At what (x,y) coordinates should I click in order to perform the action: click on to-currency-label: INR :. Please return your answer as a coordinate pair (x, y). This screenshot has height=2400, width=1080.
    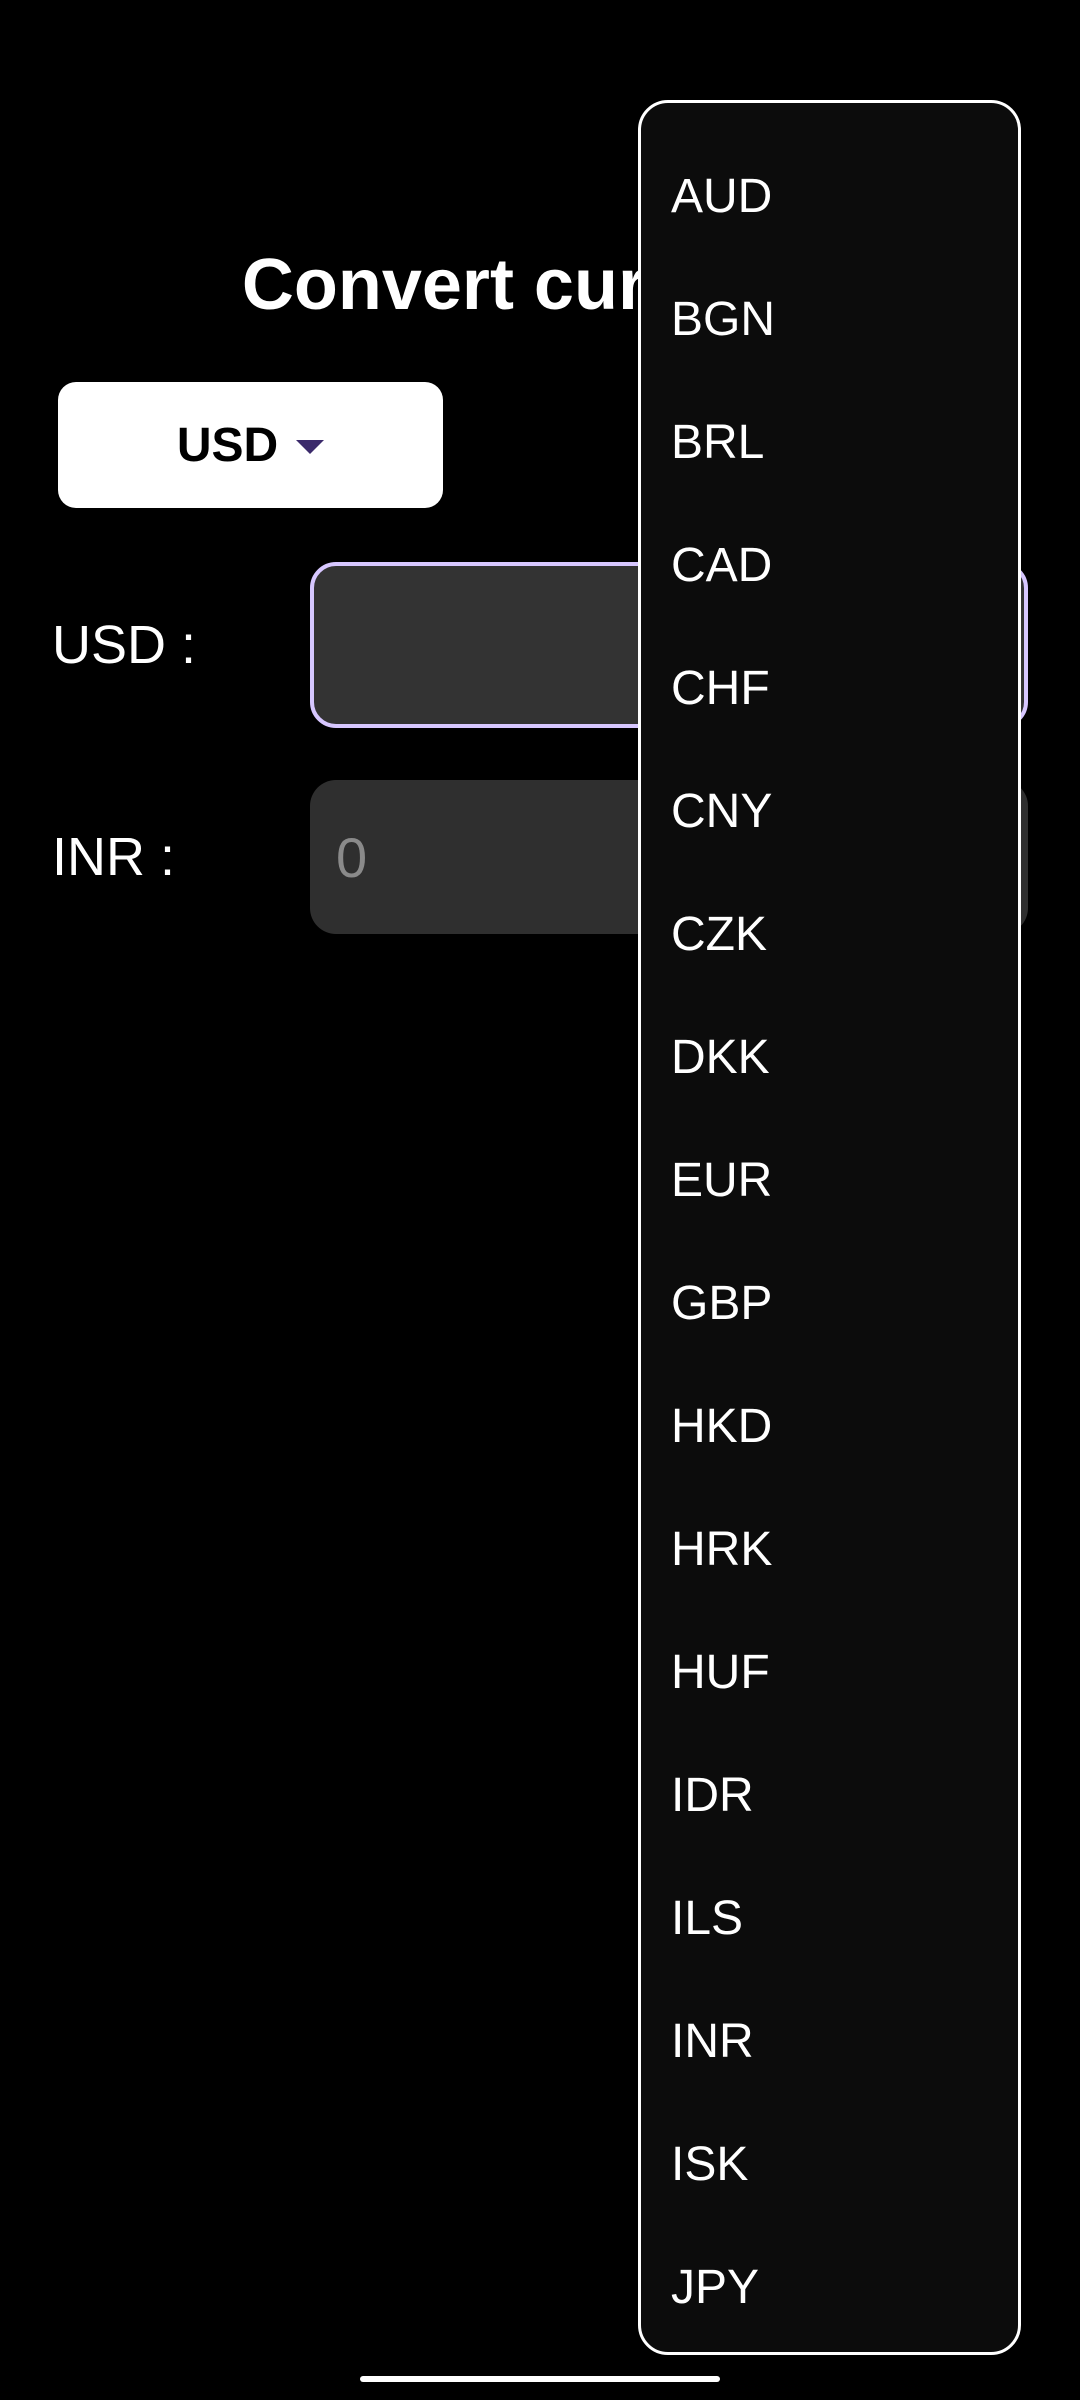
    Looking at the image, I should click on (114, 857).